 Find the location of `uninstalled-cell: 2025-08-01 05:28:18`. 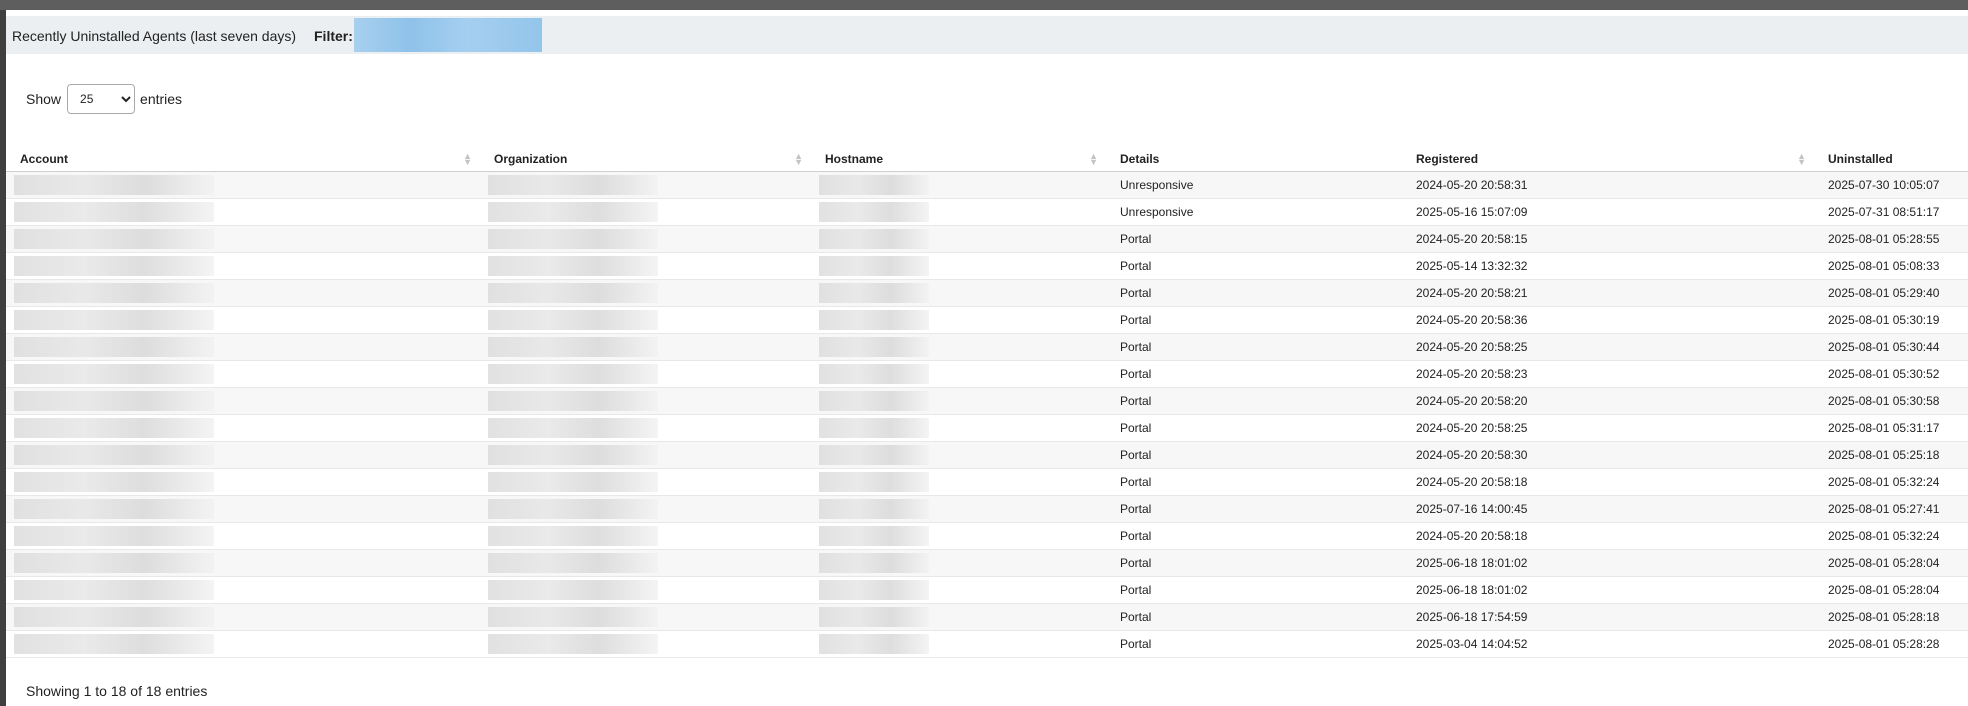

uninstalled-cell: 2025-08-01 05:28:18 is located at coordinates (1891, 617).